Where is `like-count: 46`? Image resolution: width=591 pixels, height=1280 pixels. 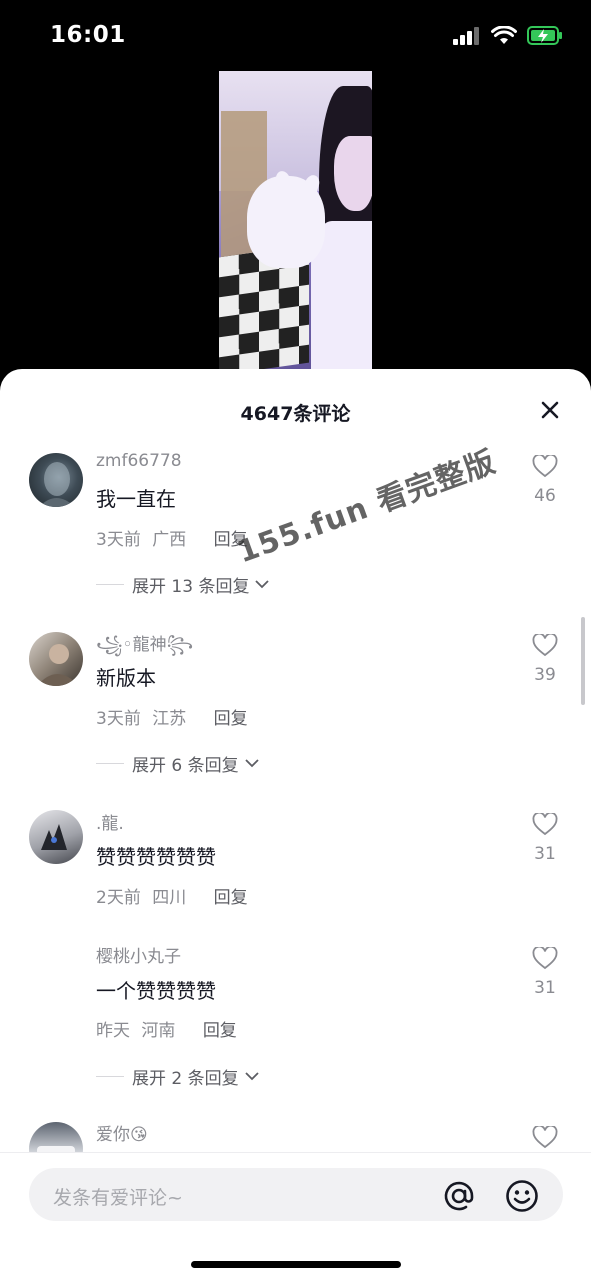 like-count: 46 is located at coordinates (545, 496).